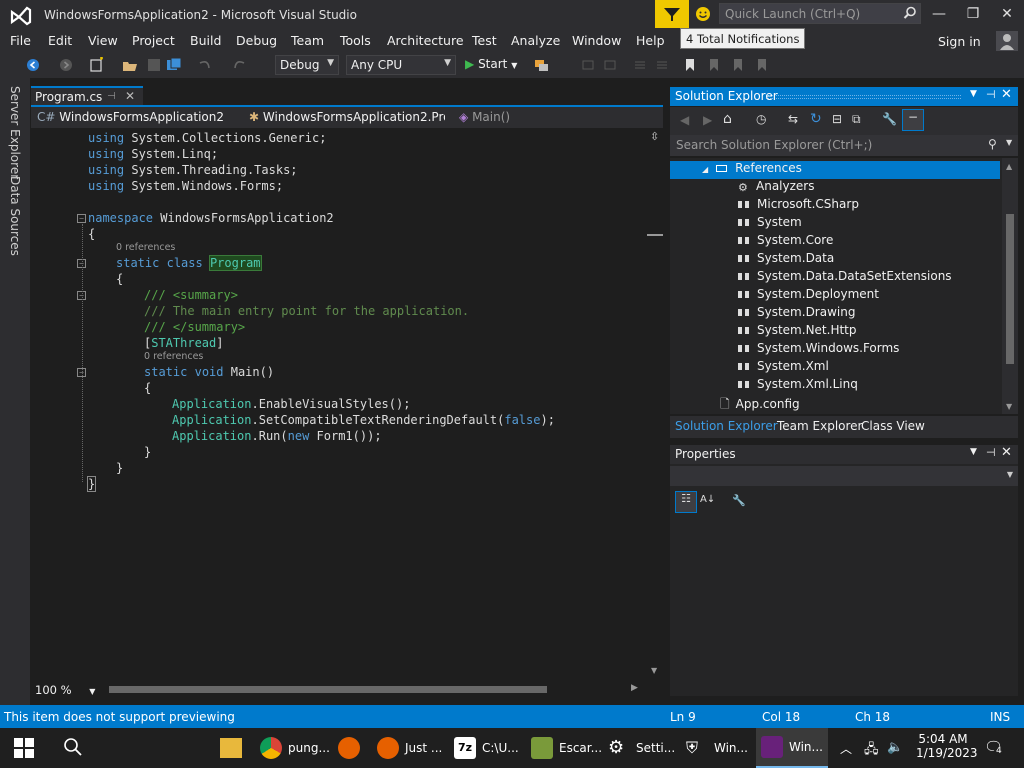 This screenshot has width=1024, height=768. What do you see at coordinates (640, 65) in the screenshot?
I see `comment-icon` at bounding box center [640, 65].